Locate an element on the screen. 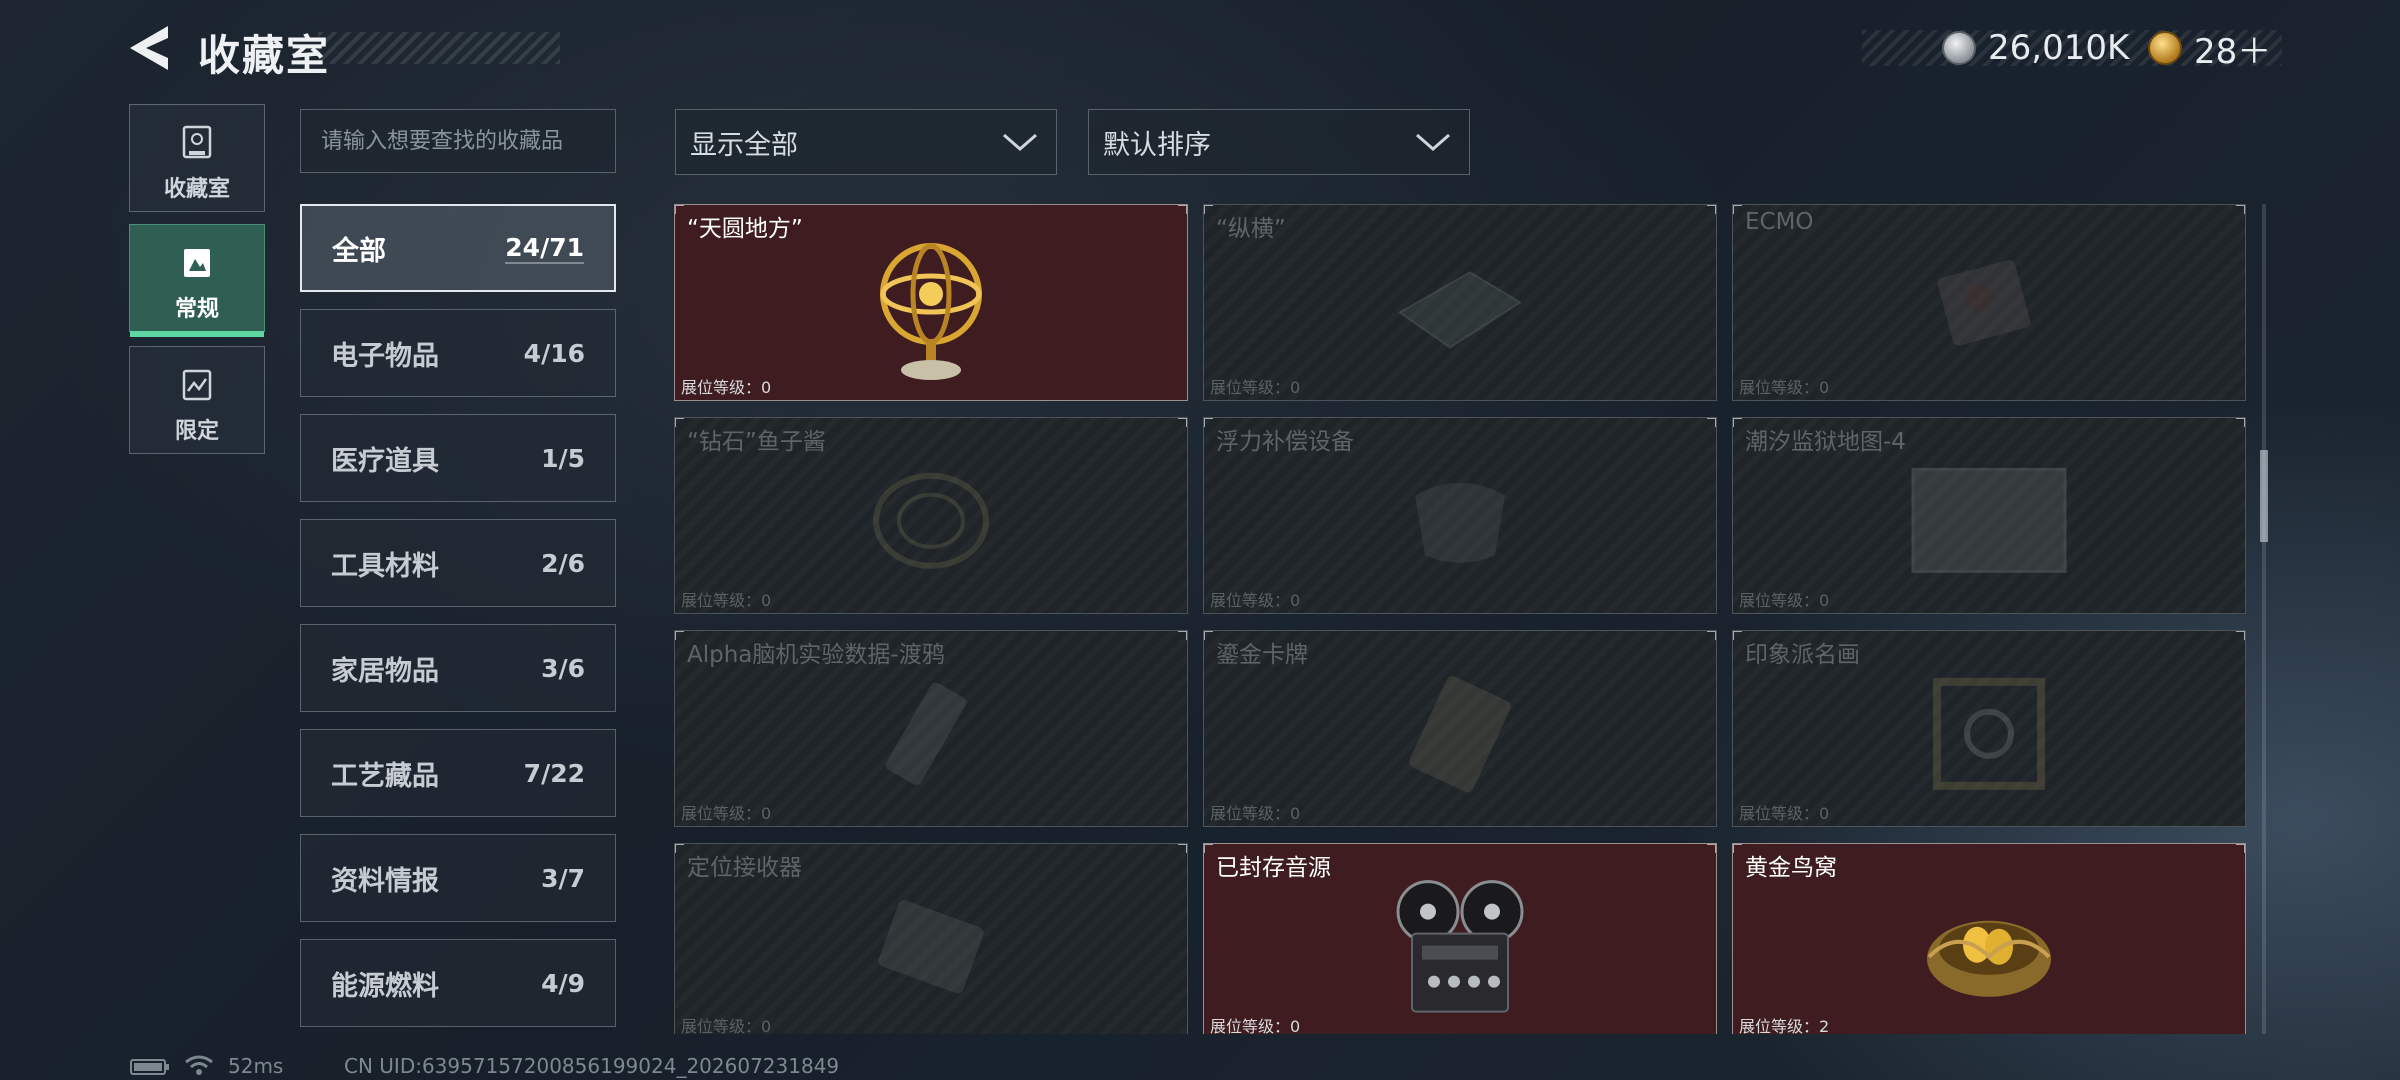 Image resolution: width=2400 pixels, height=1080 pixels. collection-item-card: 黄金鸟窝 展位等级：2 is located at coordinates (1989, 938).